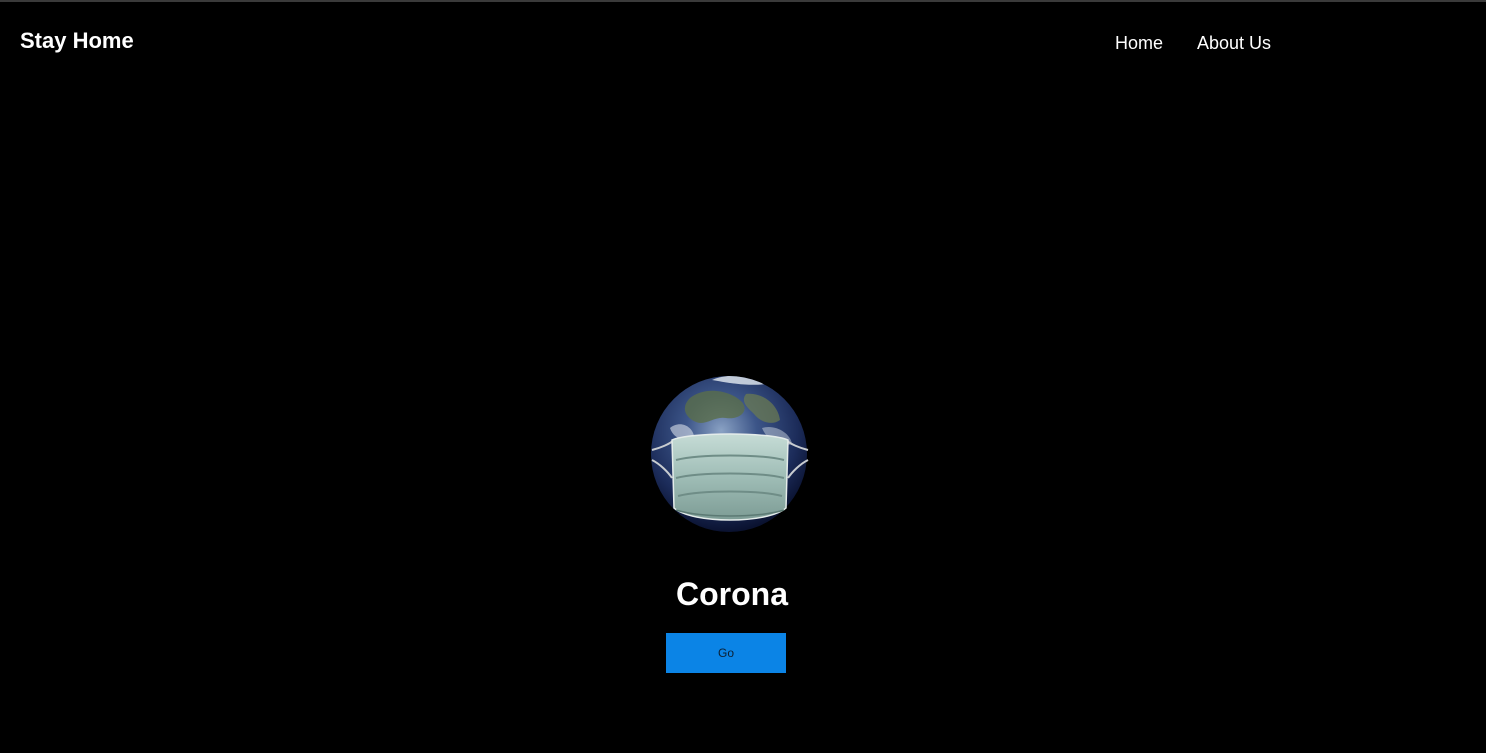 The height and width of the screenshot is (753, 1486). Describe the element at coordinates (732, 594) in the screenshot. I see `hero-title: Corona` at that location.